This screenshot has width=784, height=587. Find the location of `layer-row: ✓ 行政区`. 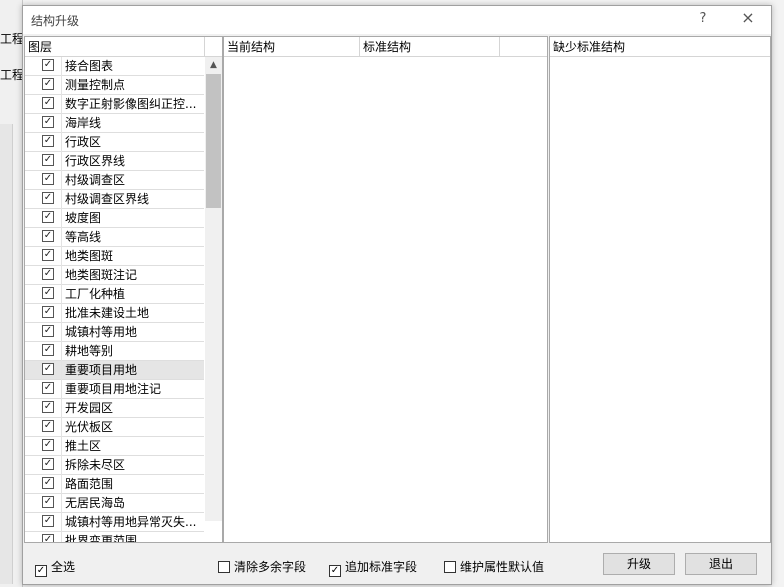

layer-row: ✓ 行政区 is located at coordinates (114, 142).